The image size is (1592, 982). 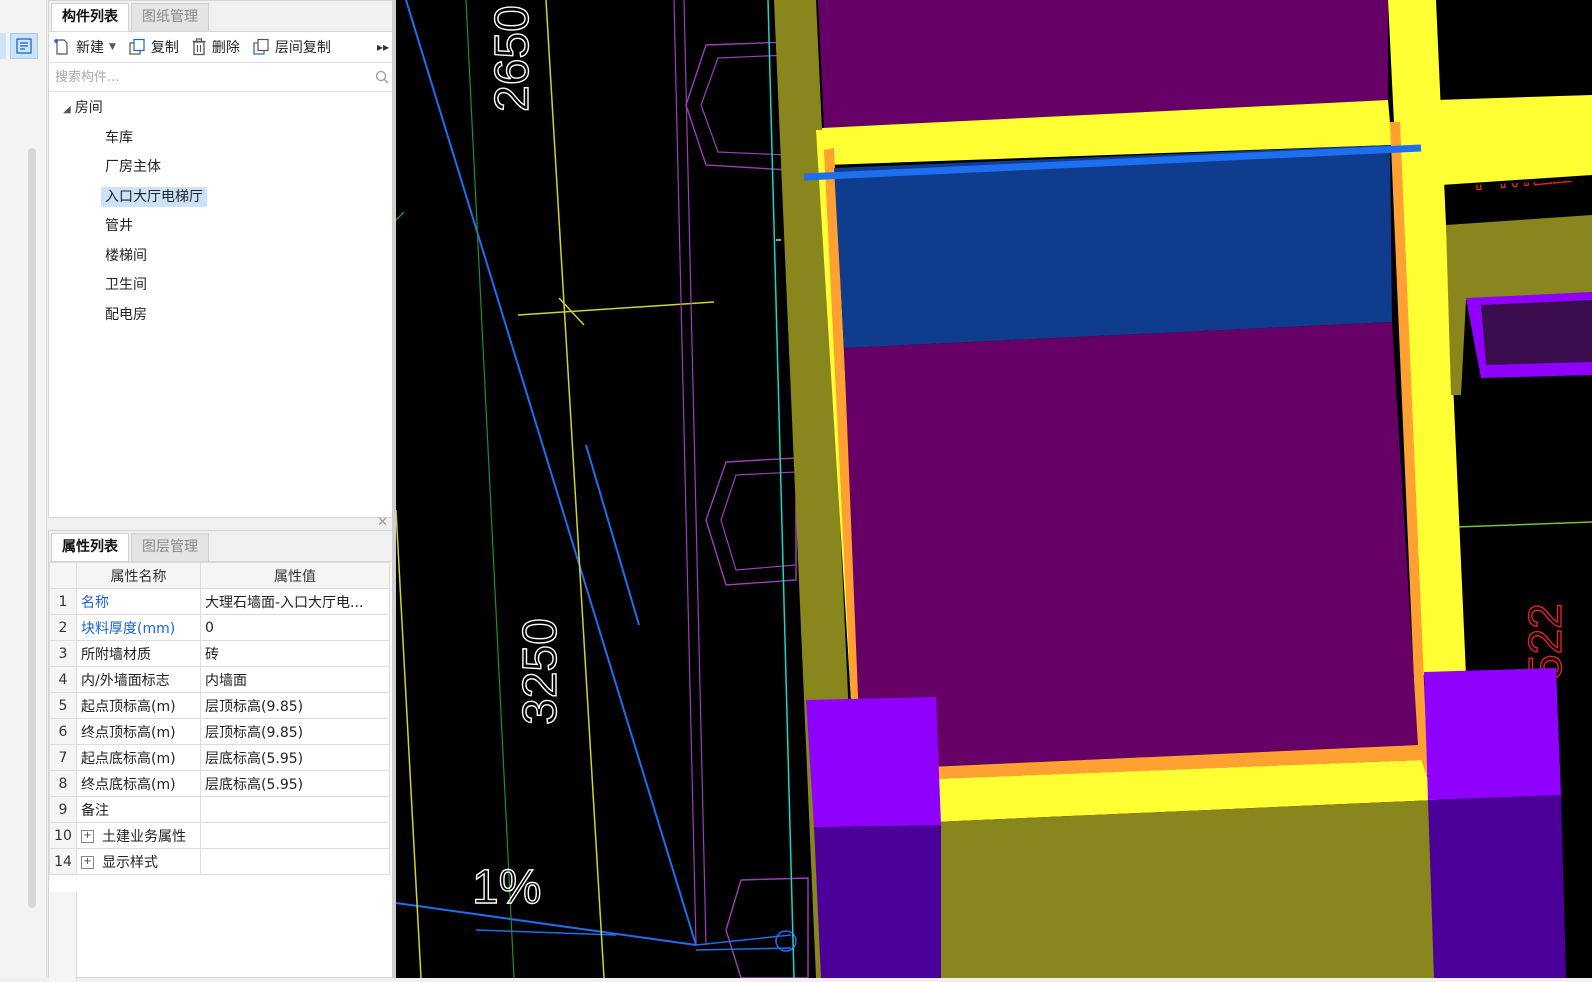 What do you see at coordinates (138, 575) in the screenshot?
I see `property-name-header: 属性名称` at bounding box center [138, 575].